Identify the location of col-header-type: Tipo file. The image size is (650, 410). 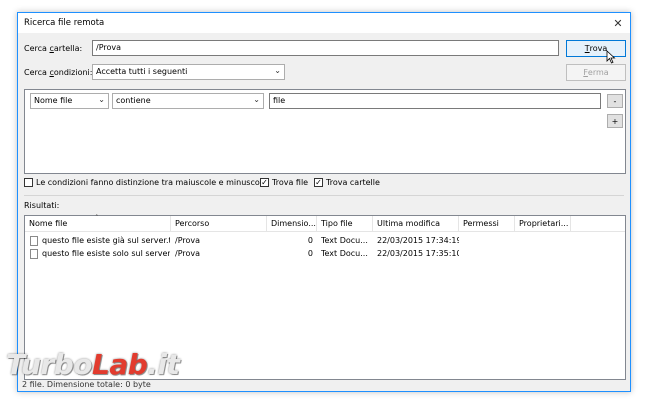
(345, 224).